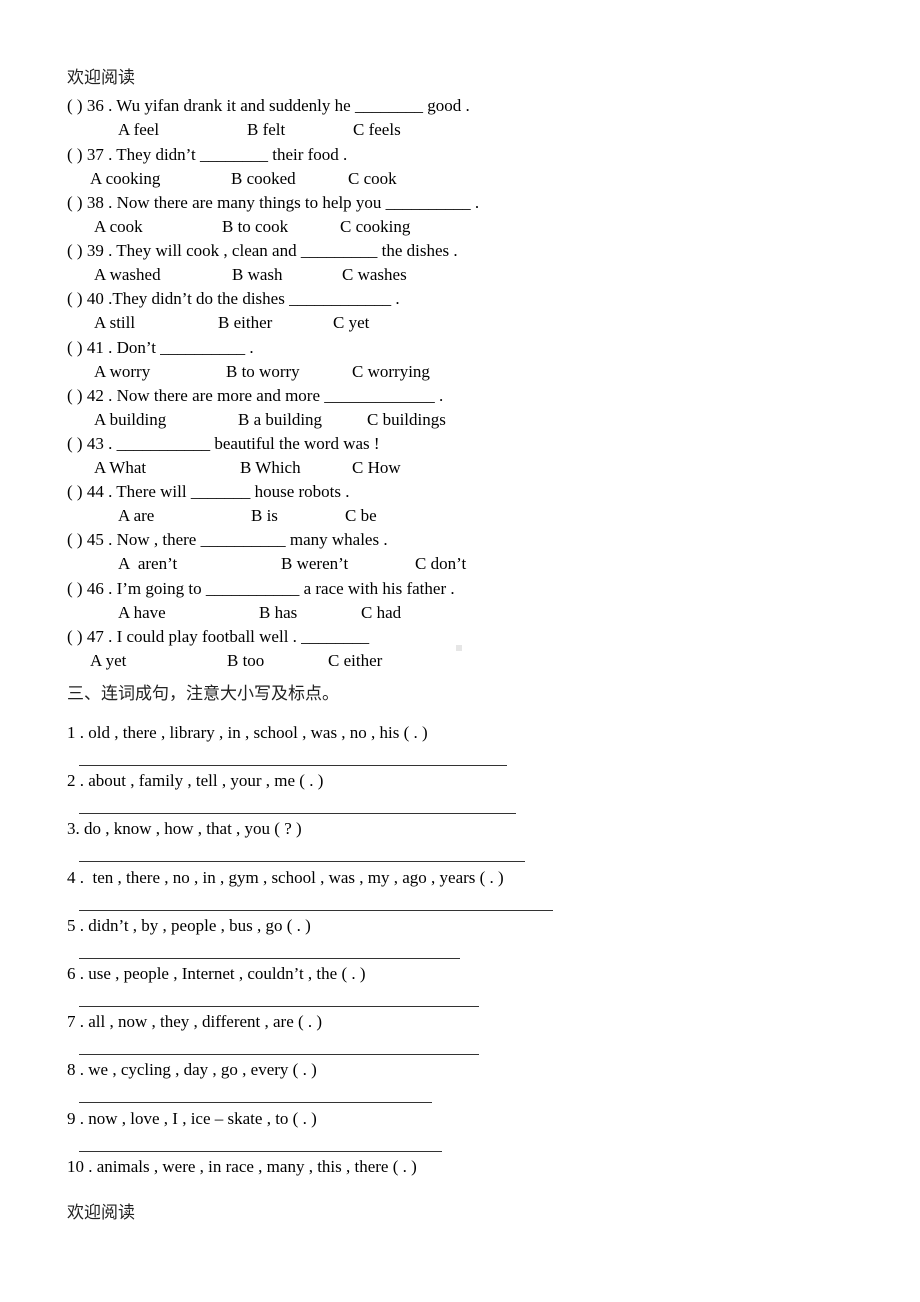  What do you see at coordinates (148, 563) in the screenshot?
I see `option-a: A aren’t` at bounding box center [148, 563].